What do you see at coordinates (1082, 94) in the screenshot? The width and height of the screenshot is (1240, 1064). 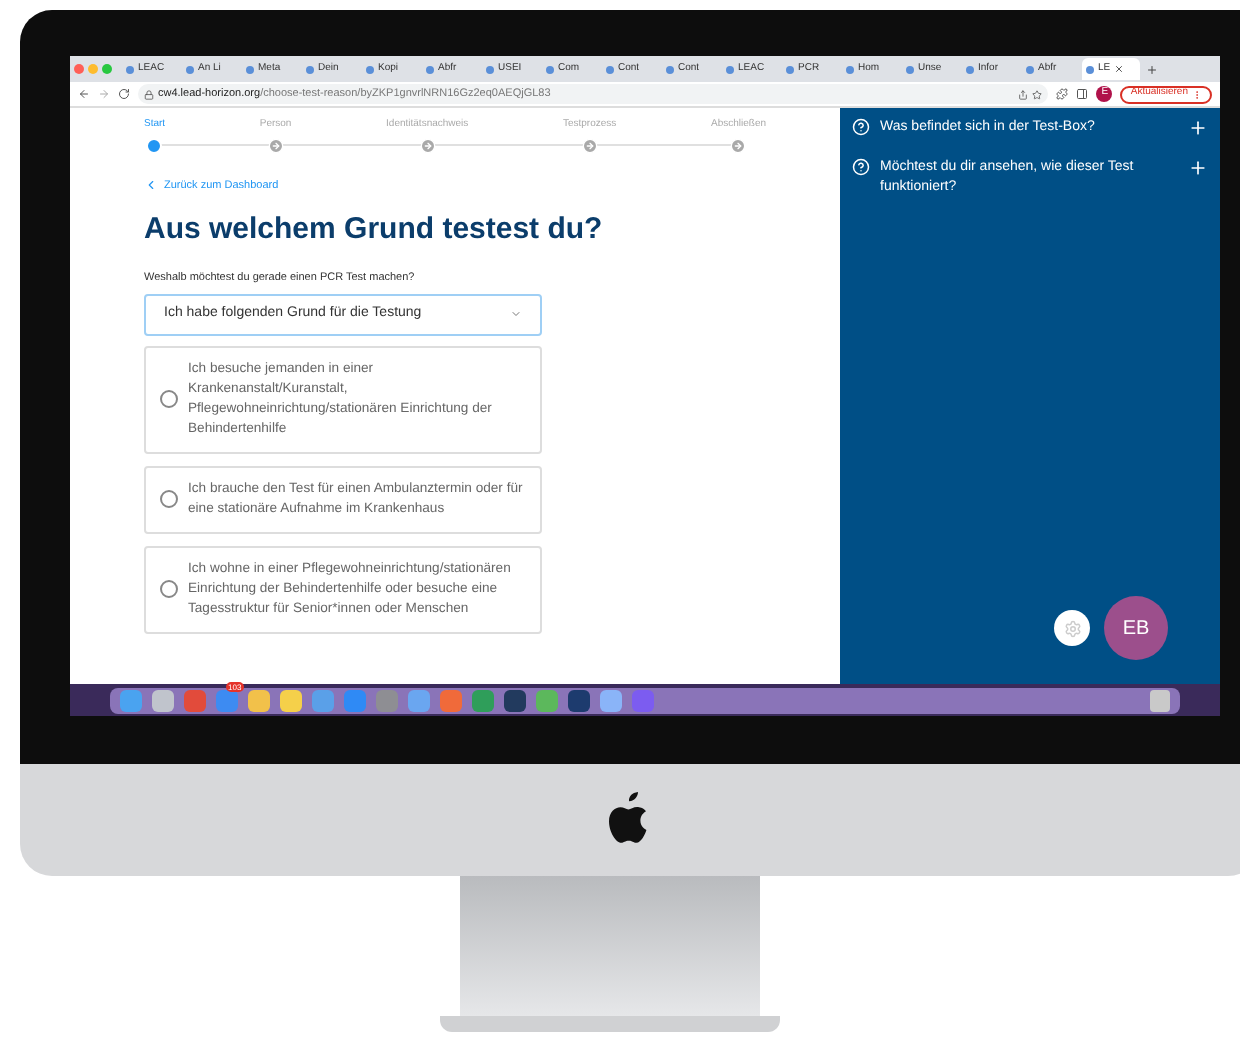 I see `side-panel-icon` at bounding box center [1082, 94].